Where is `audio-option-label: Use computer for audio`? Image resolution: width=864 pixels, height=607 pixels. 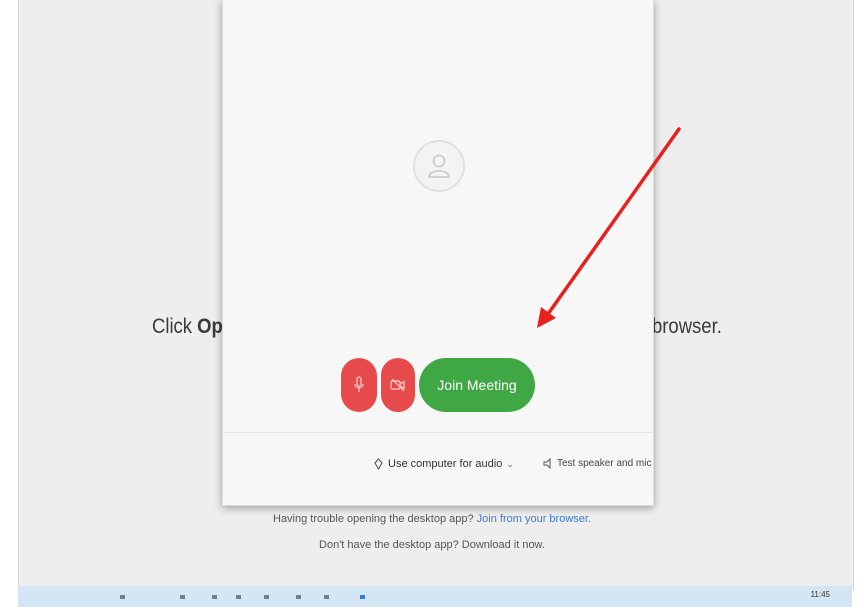
audio-option-label: Use computer for audio is located at coordinates (445, 464).